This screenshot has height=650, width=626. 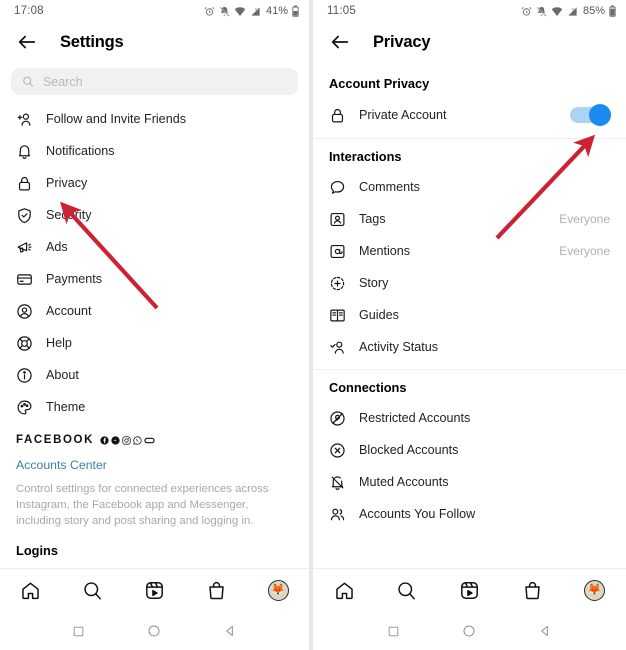 What do you see at coordinates (337, 482) in the screenshot?
I see `muted-bell-icon` at bounding box center [337, 482].